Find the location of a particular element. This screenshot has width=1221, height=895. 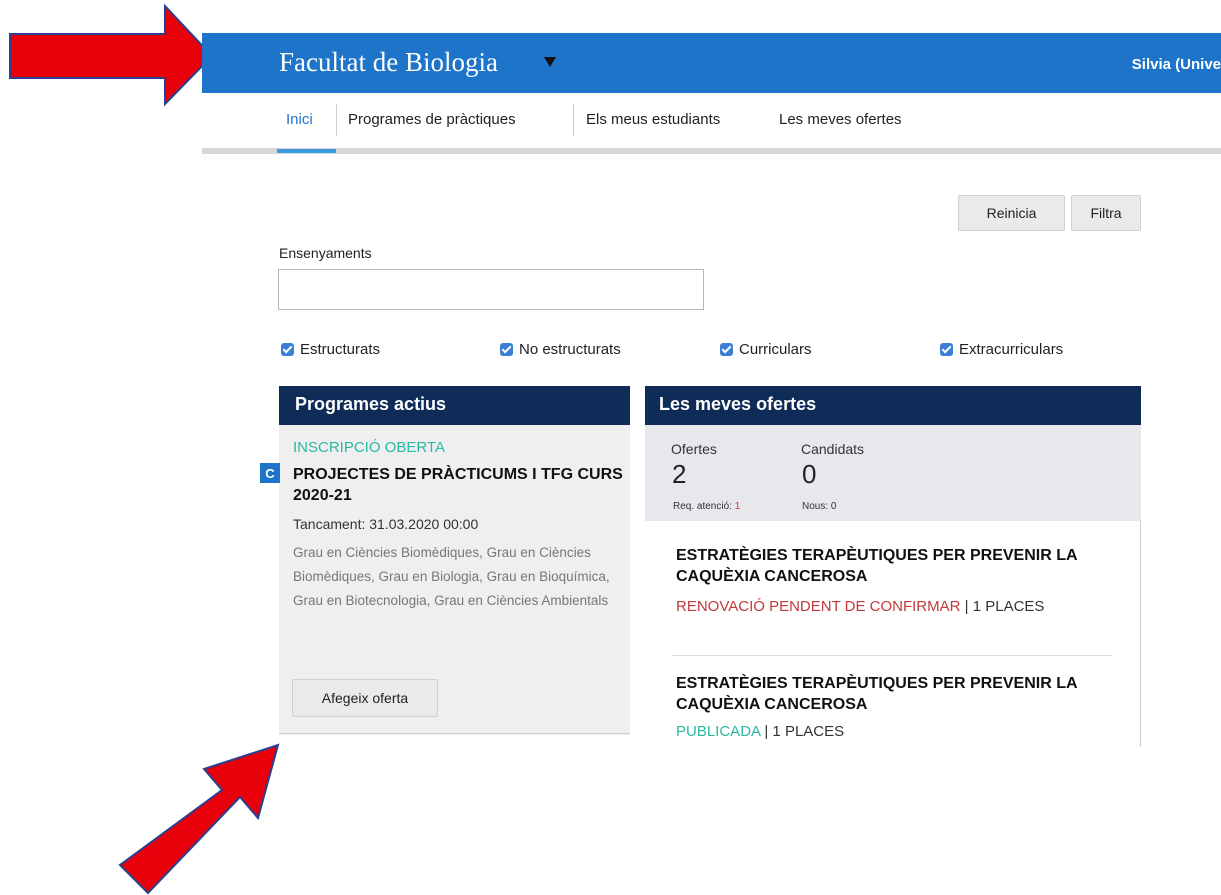

offers-label: Ofertes is located at coordinates (694, 449).